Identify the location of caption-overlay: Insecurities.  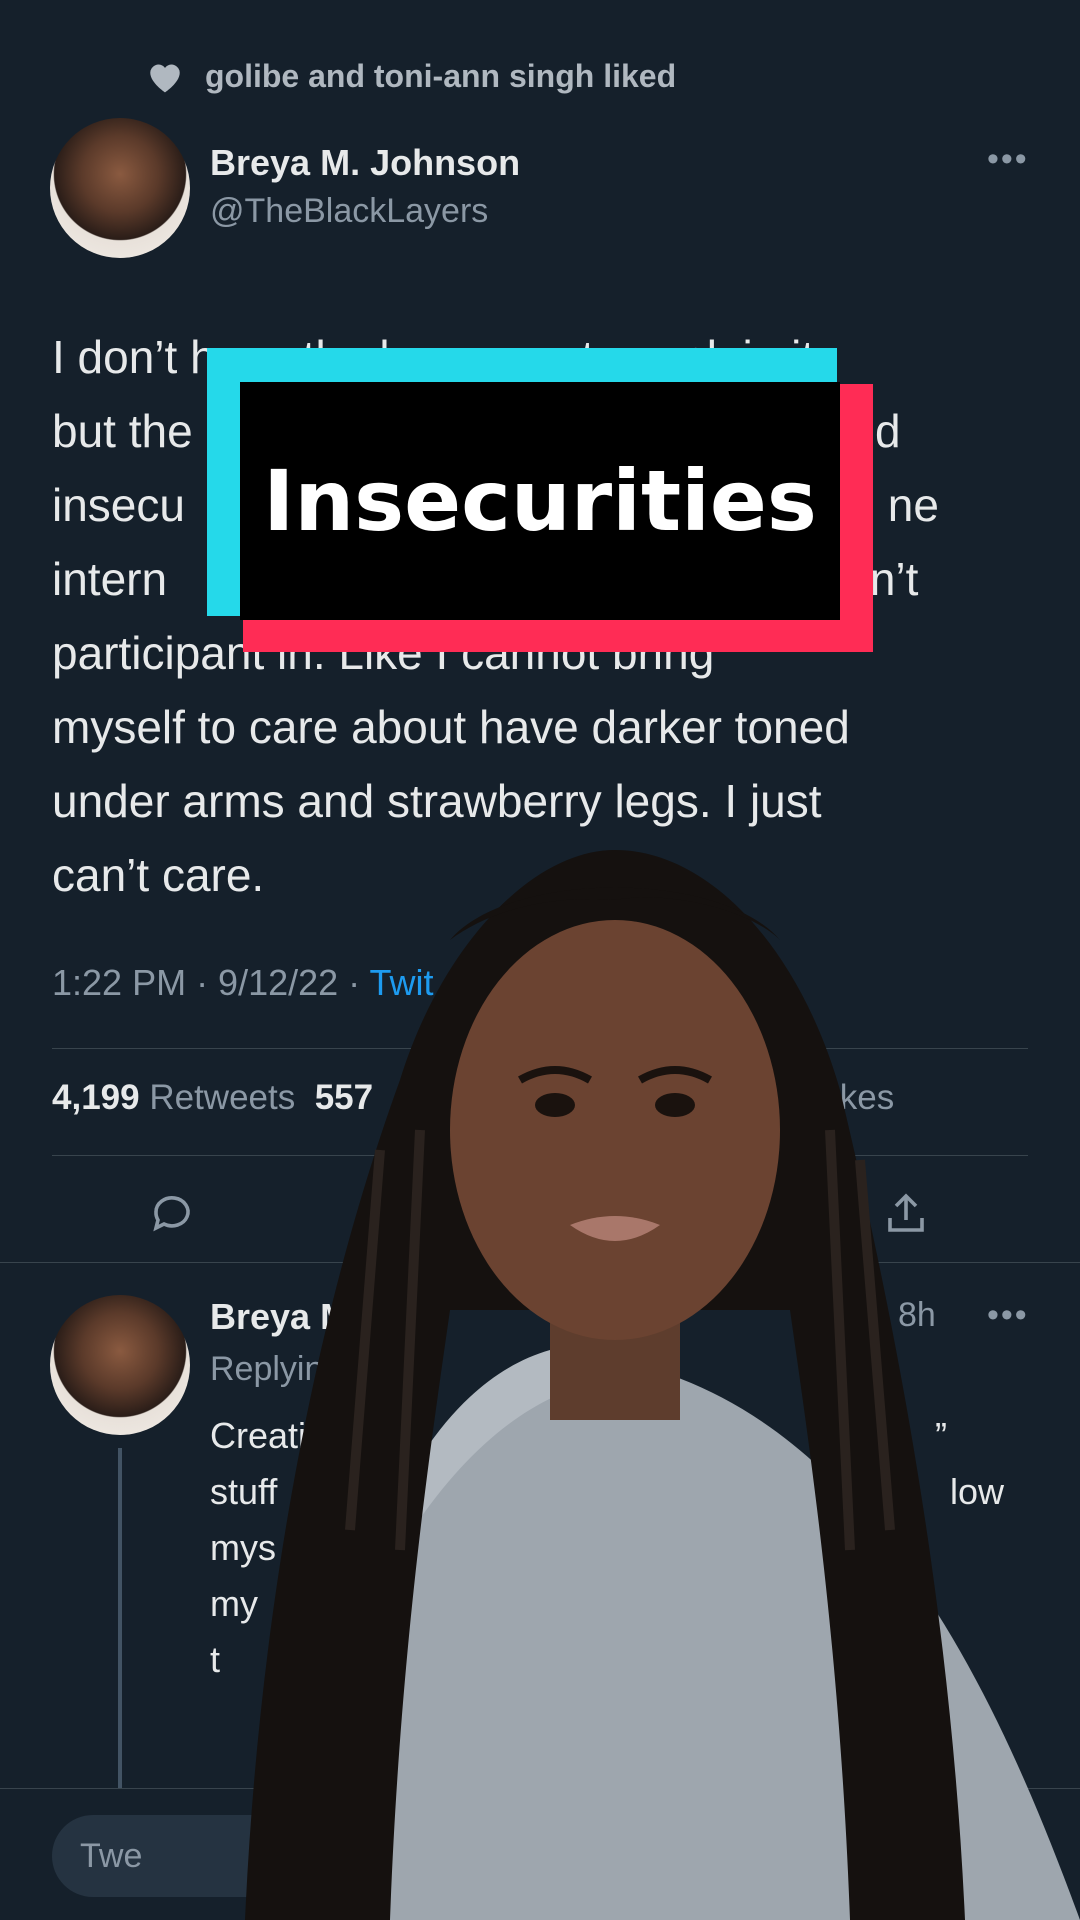
(540, 500).